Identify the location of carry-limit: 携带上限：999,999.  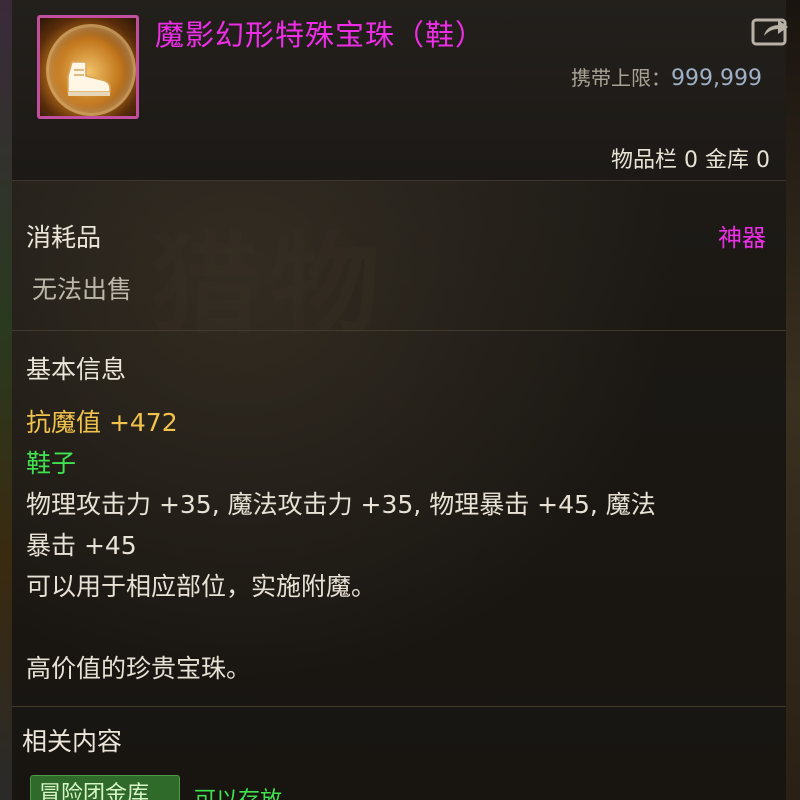
(666, 76).